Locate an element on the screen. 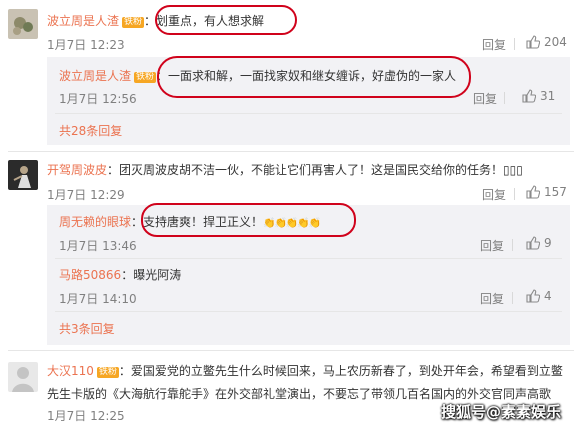 This screenshot has width=582, height=427. comment-time: 1月7日 12:29 is located at coordinates (86, 195).